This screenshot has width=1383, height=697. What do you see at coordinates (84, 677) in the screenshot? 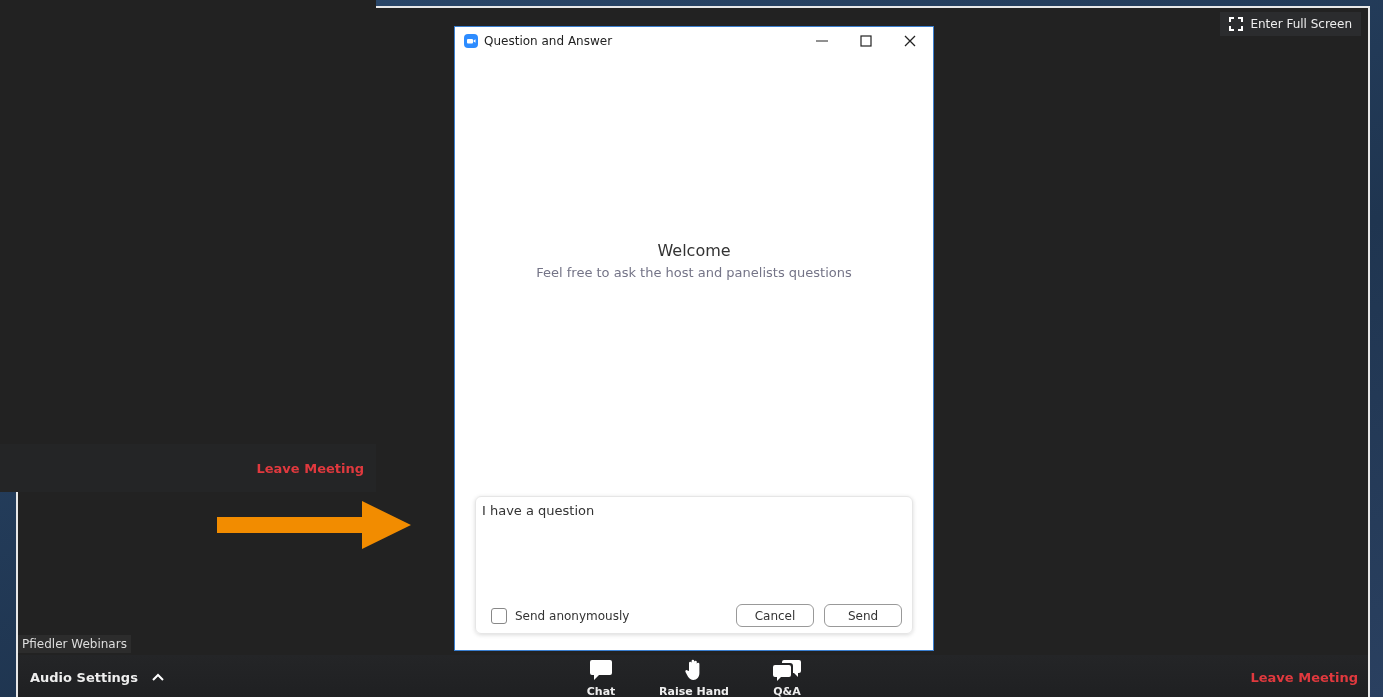
I see `audio-settings-button: Audio Settings` at bounding box center [84, 677].